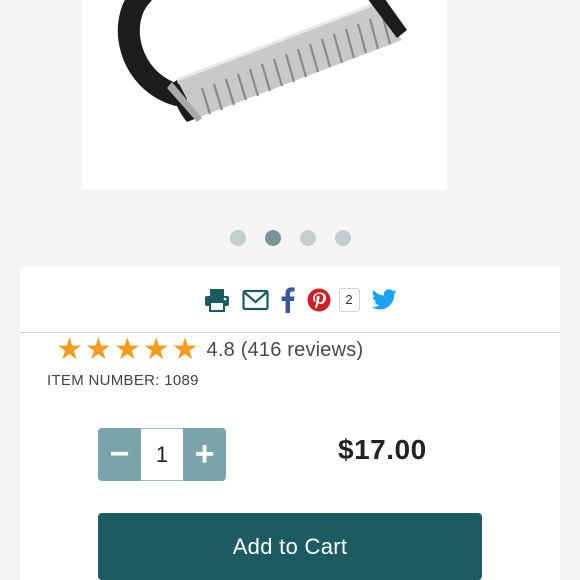 The width and height of the screenshot is (580, 580). Describe the element at coordinates (289, 60) in the screenshot. I see `blade` at that location.